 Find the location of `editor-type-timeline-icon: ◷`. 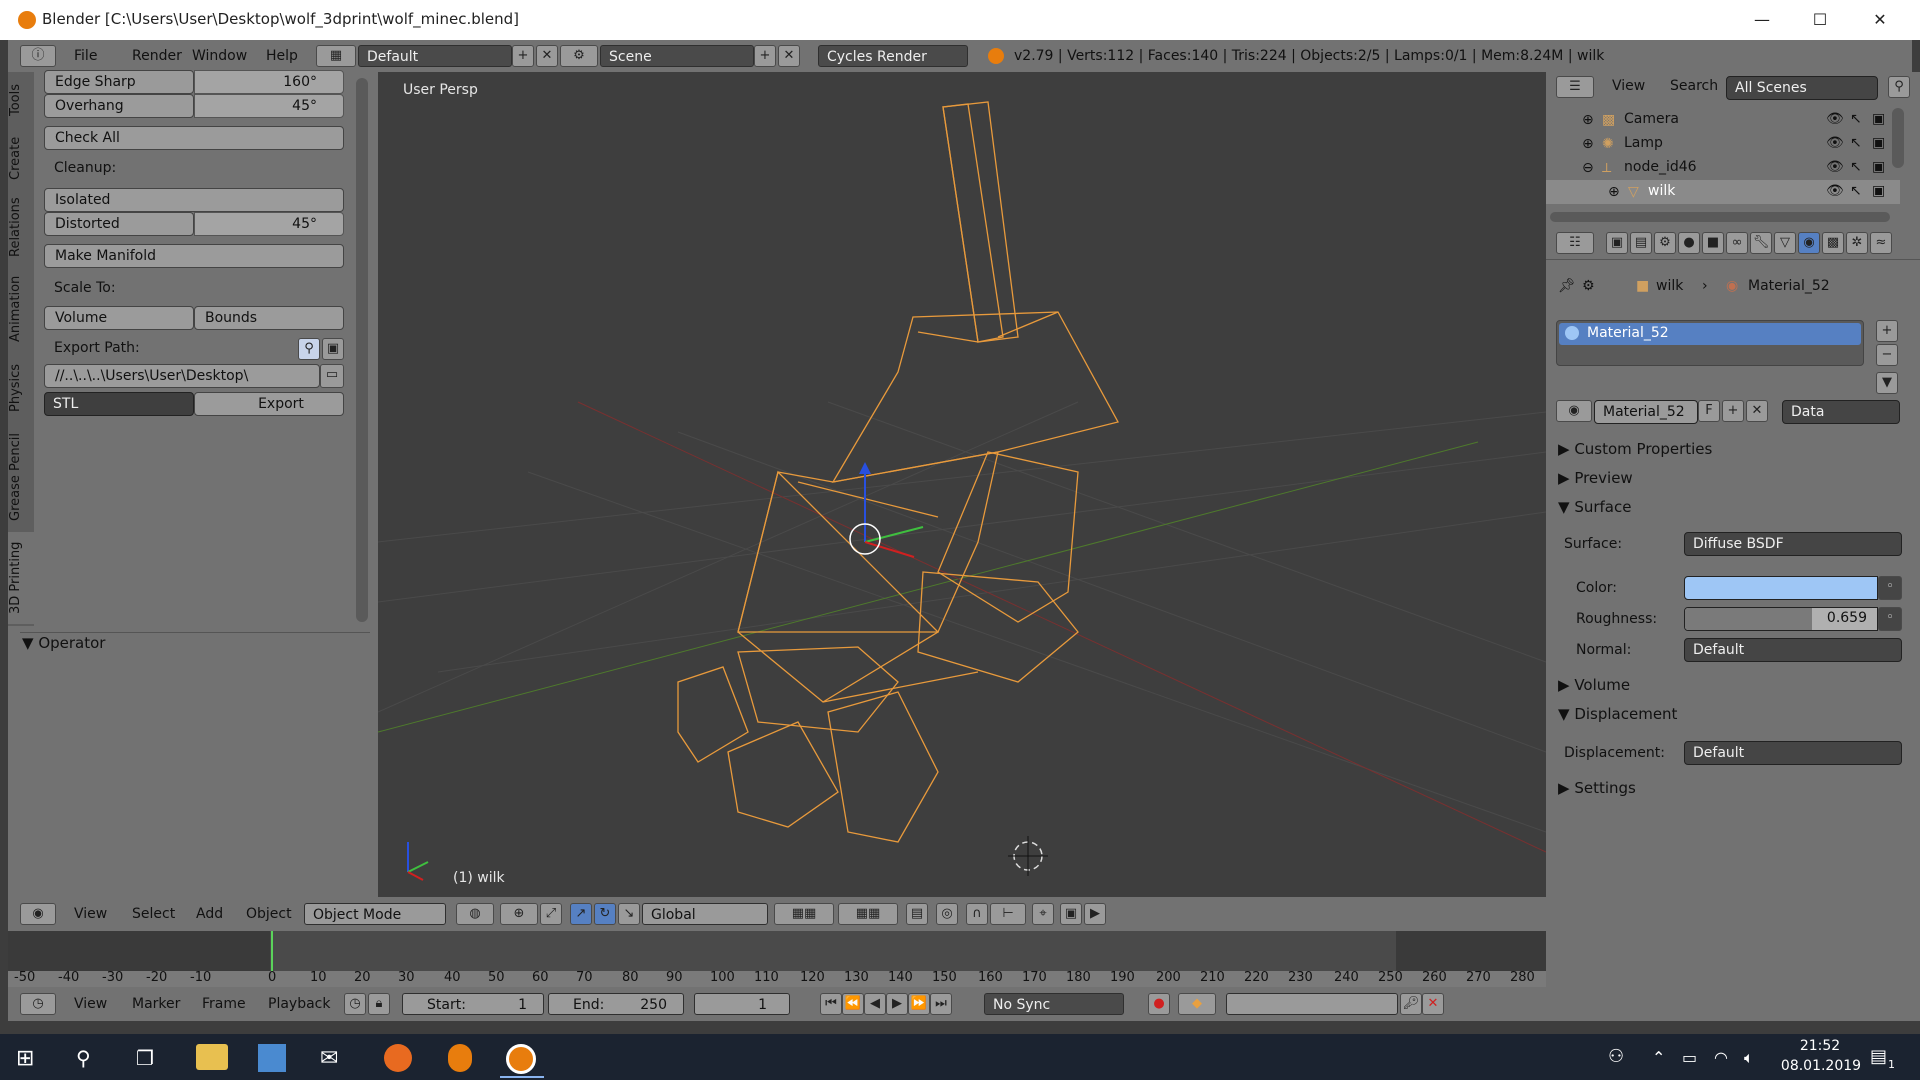

editor-type-timeline-icon: ◷ is located at coordinates (38, 1004).